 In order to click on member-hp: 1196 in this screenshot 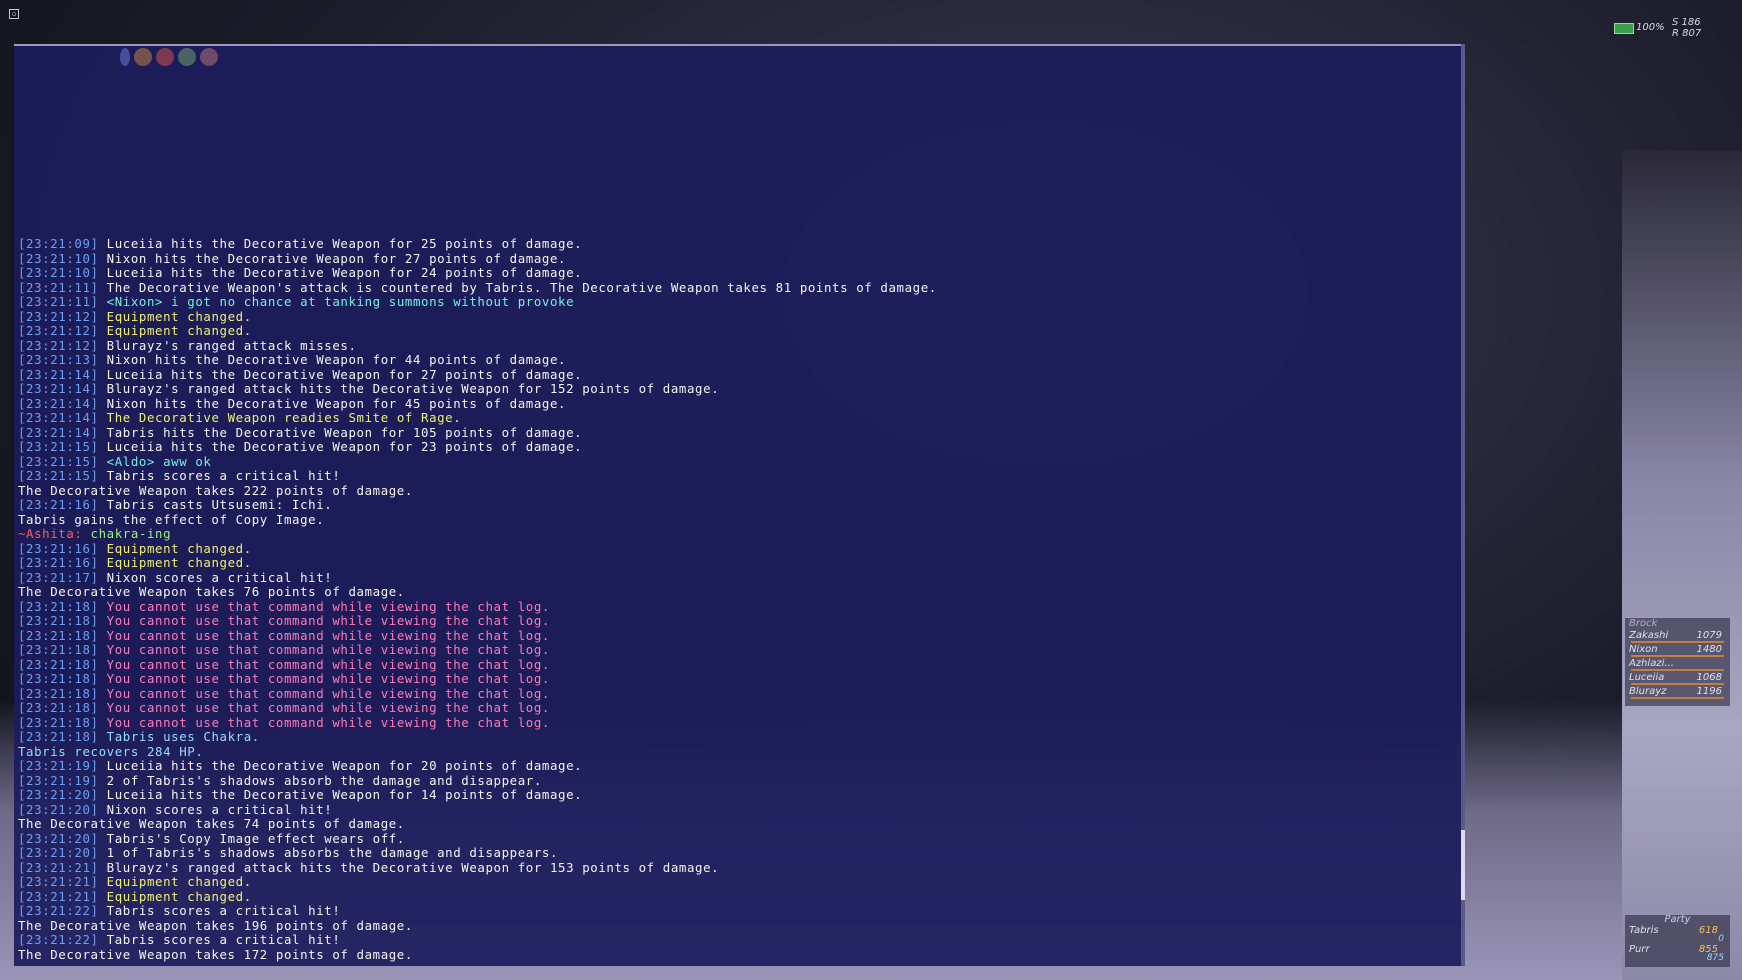, I will do `click(1709, 691)`.